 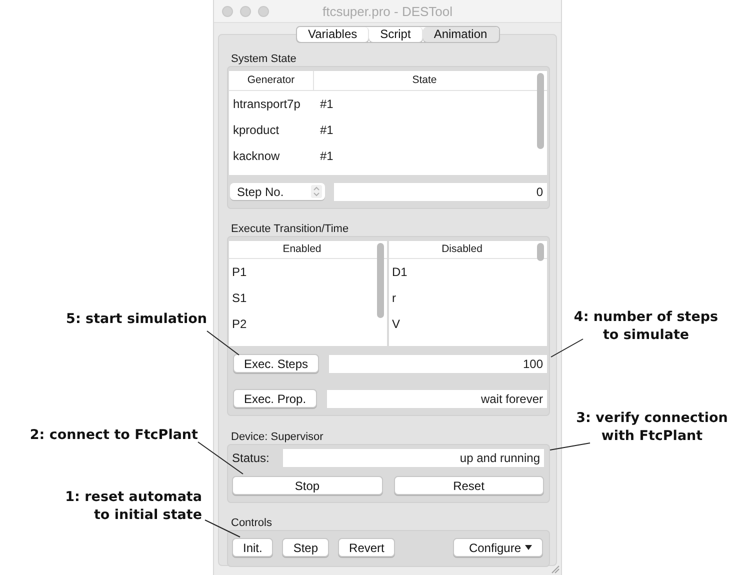 What do you see at coordinates (367, 547) in the screenshot?
I see `control-button: Revert` at bounding box center [367, 547].